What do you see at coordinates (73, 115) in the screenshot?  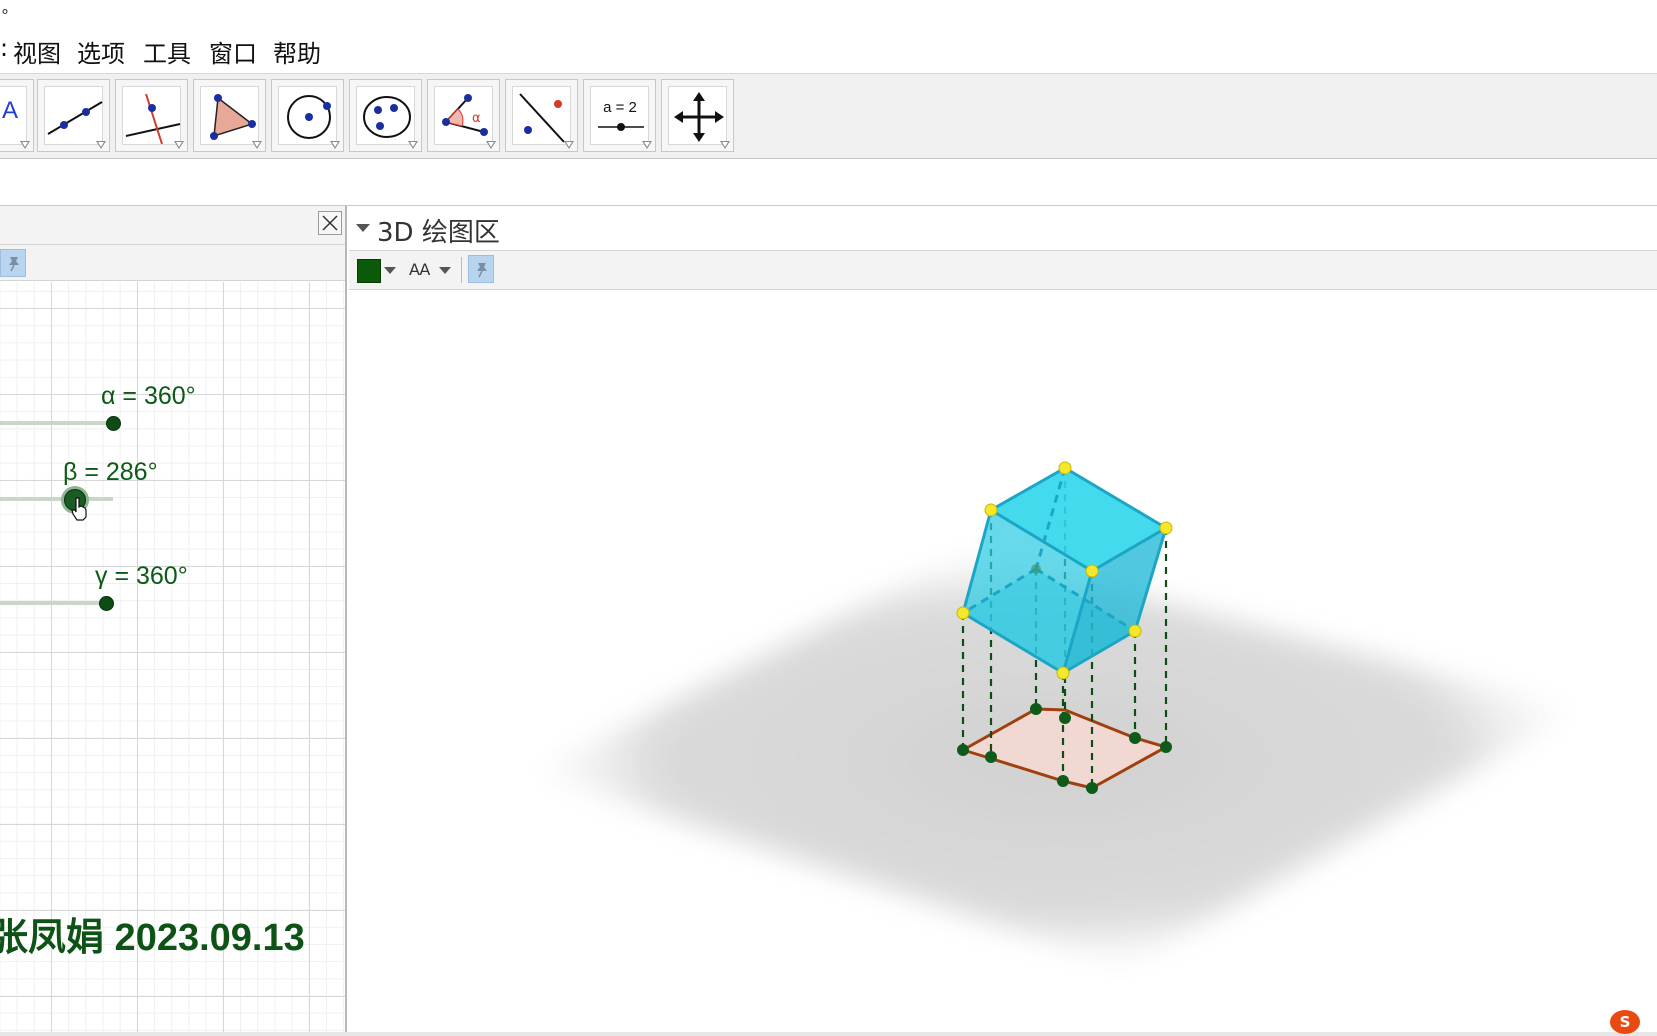 I see `line-tool-button` at bounding box center [73, 115].